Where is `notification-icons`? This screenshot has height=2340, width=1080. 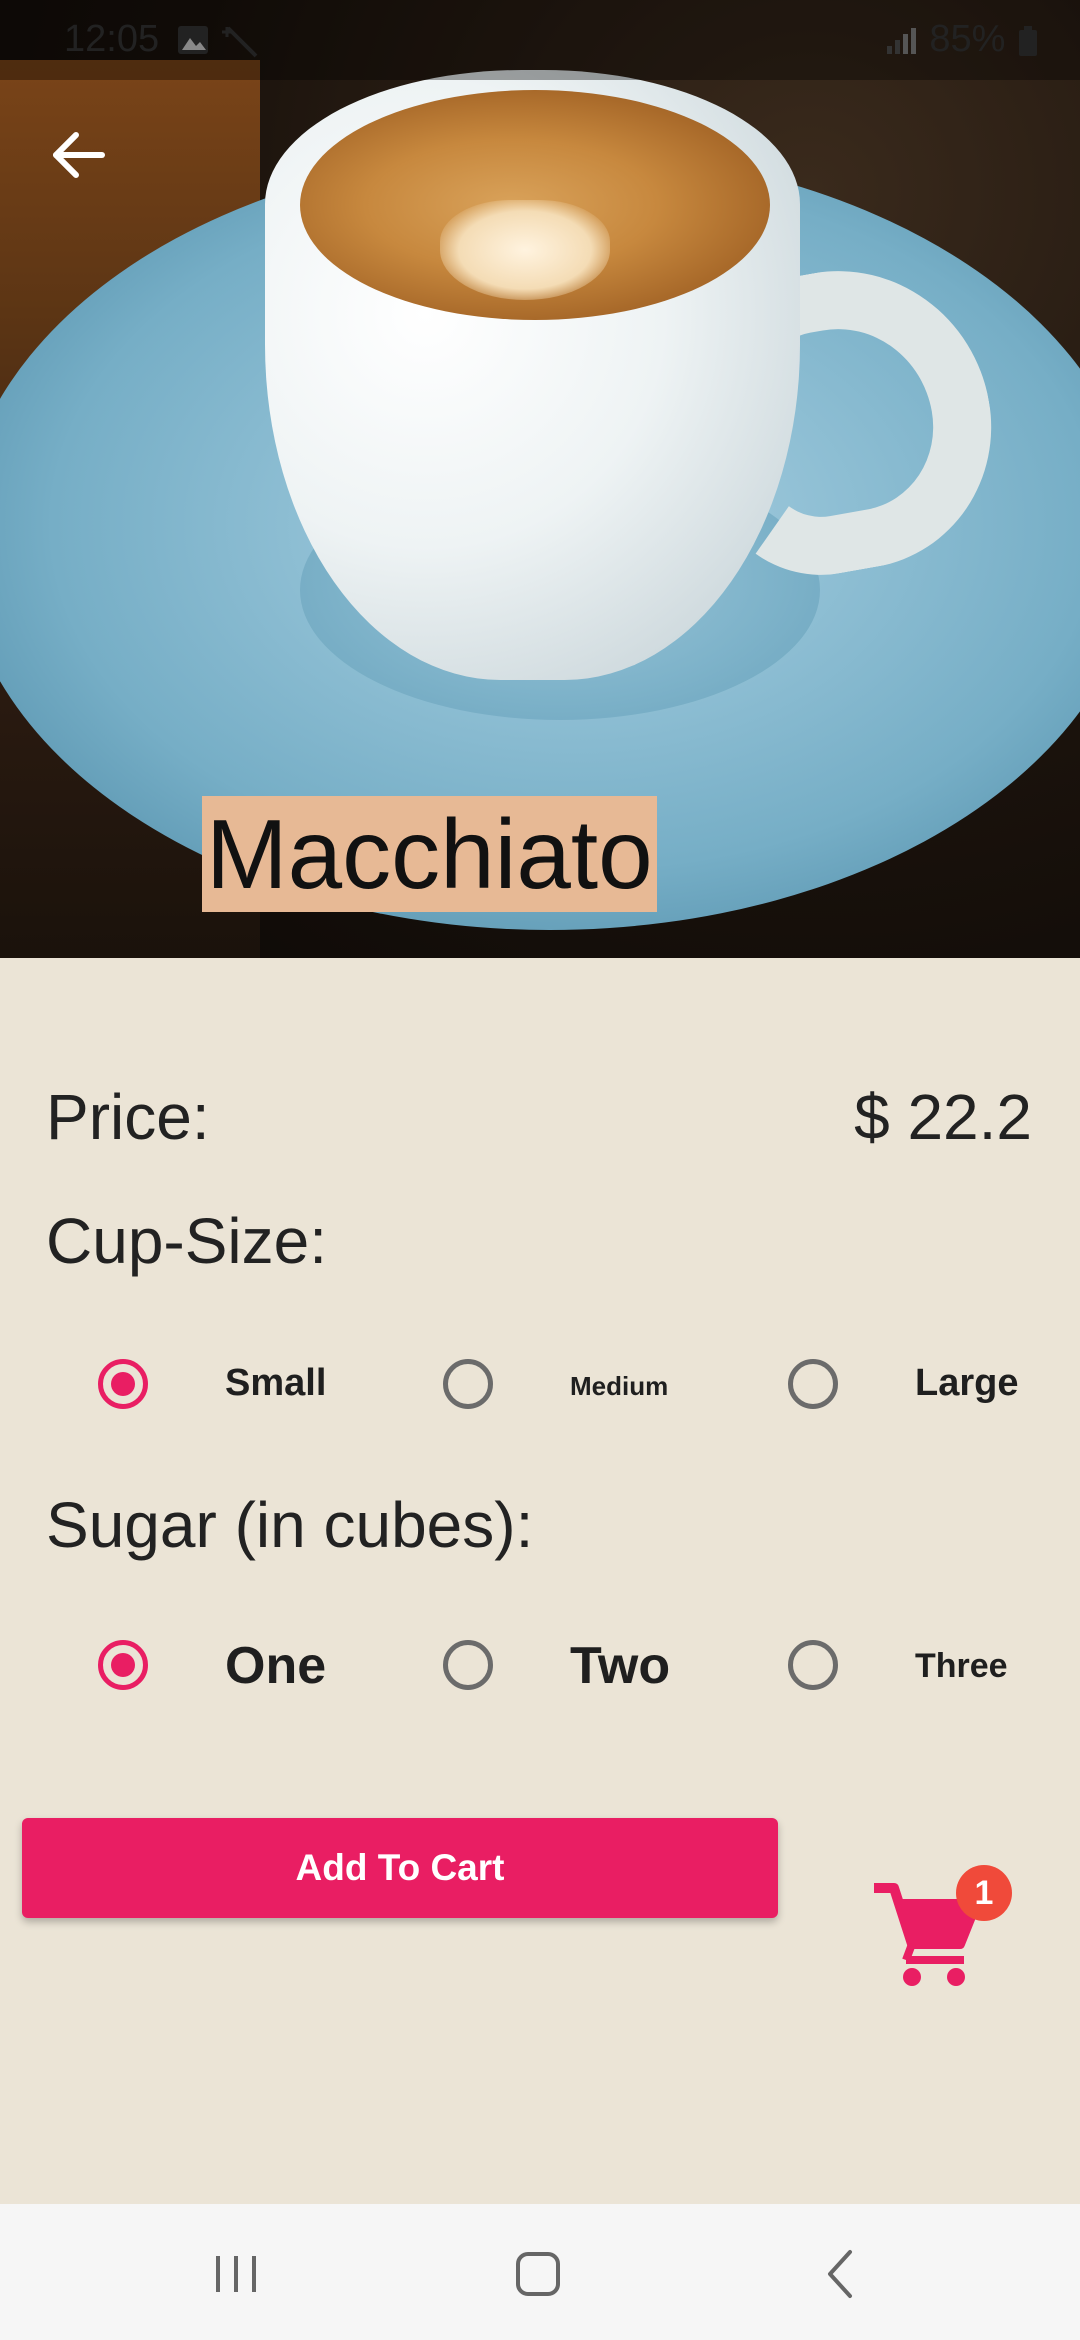 notification-icons is located at coordinates (221, 44).